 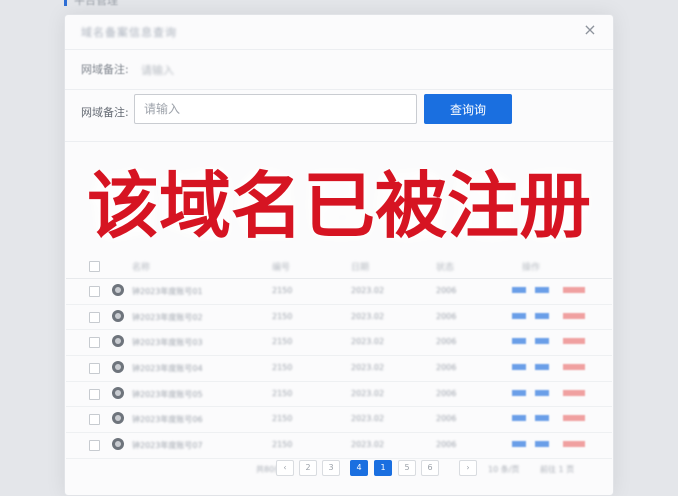 I want to click on cell-name: 钟2023年度账号02, so click(x=167, y=317).